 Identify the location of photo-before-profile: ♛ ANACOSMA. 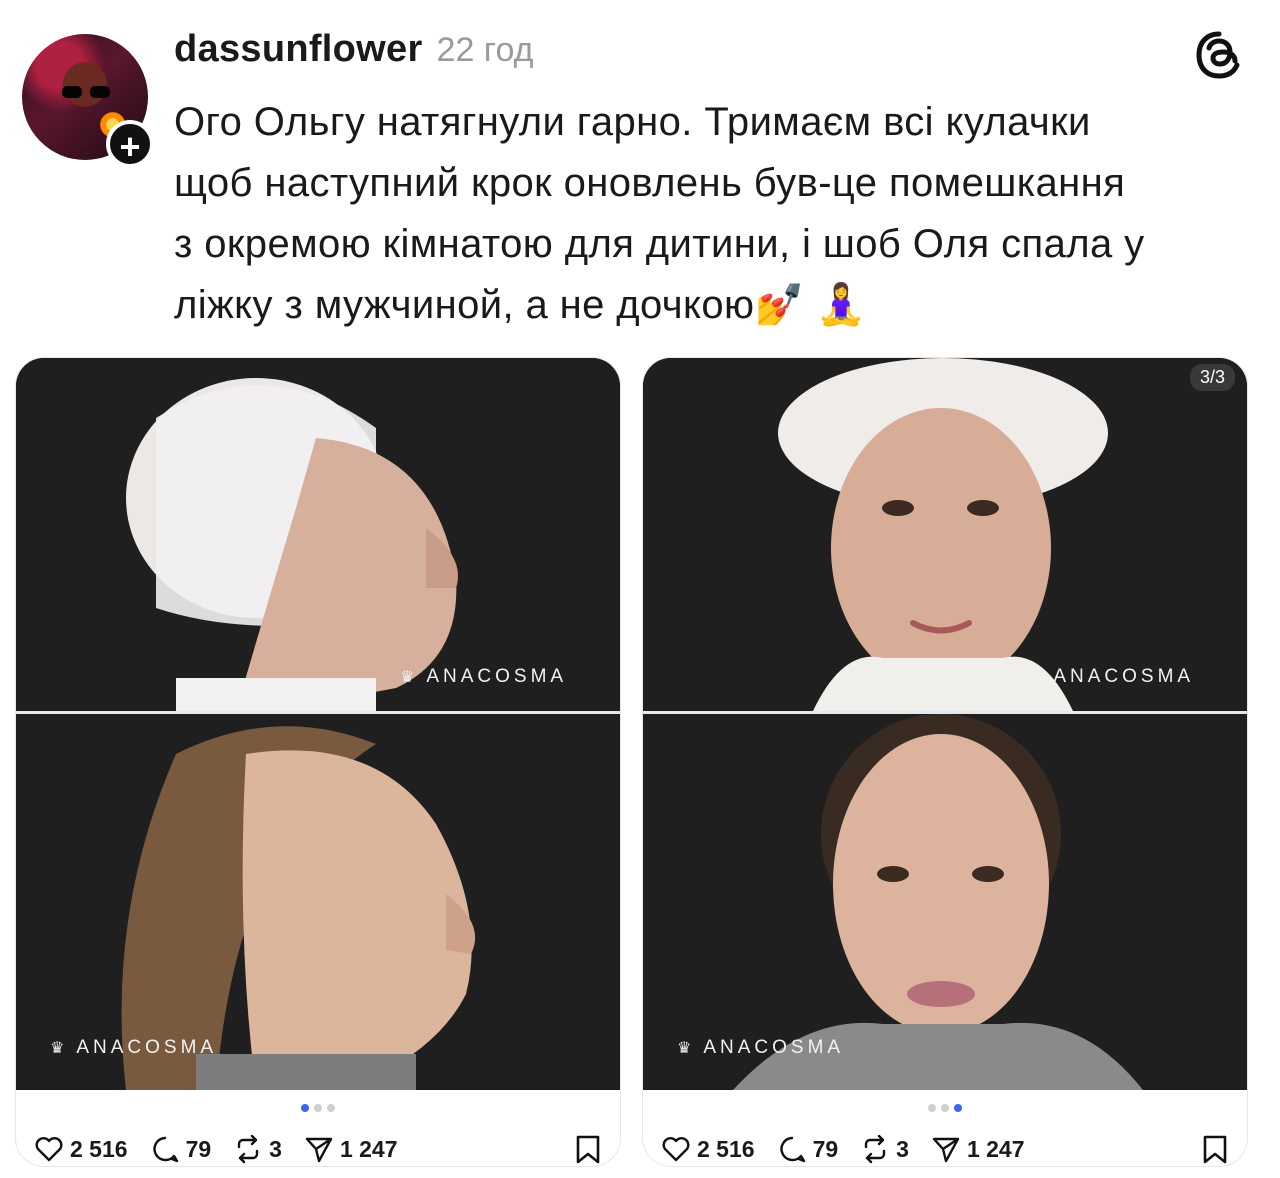
(318, 534).